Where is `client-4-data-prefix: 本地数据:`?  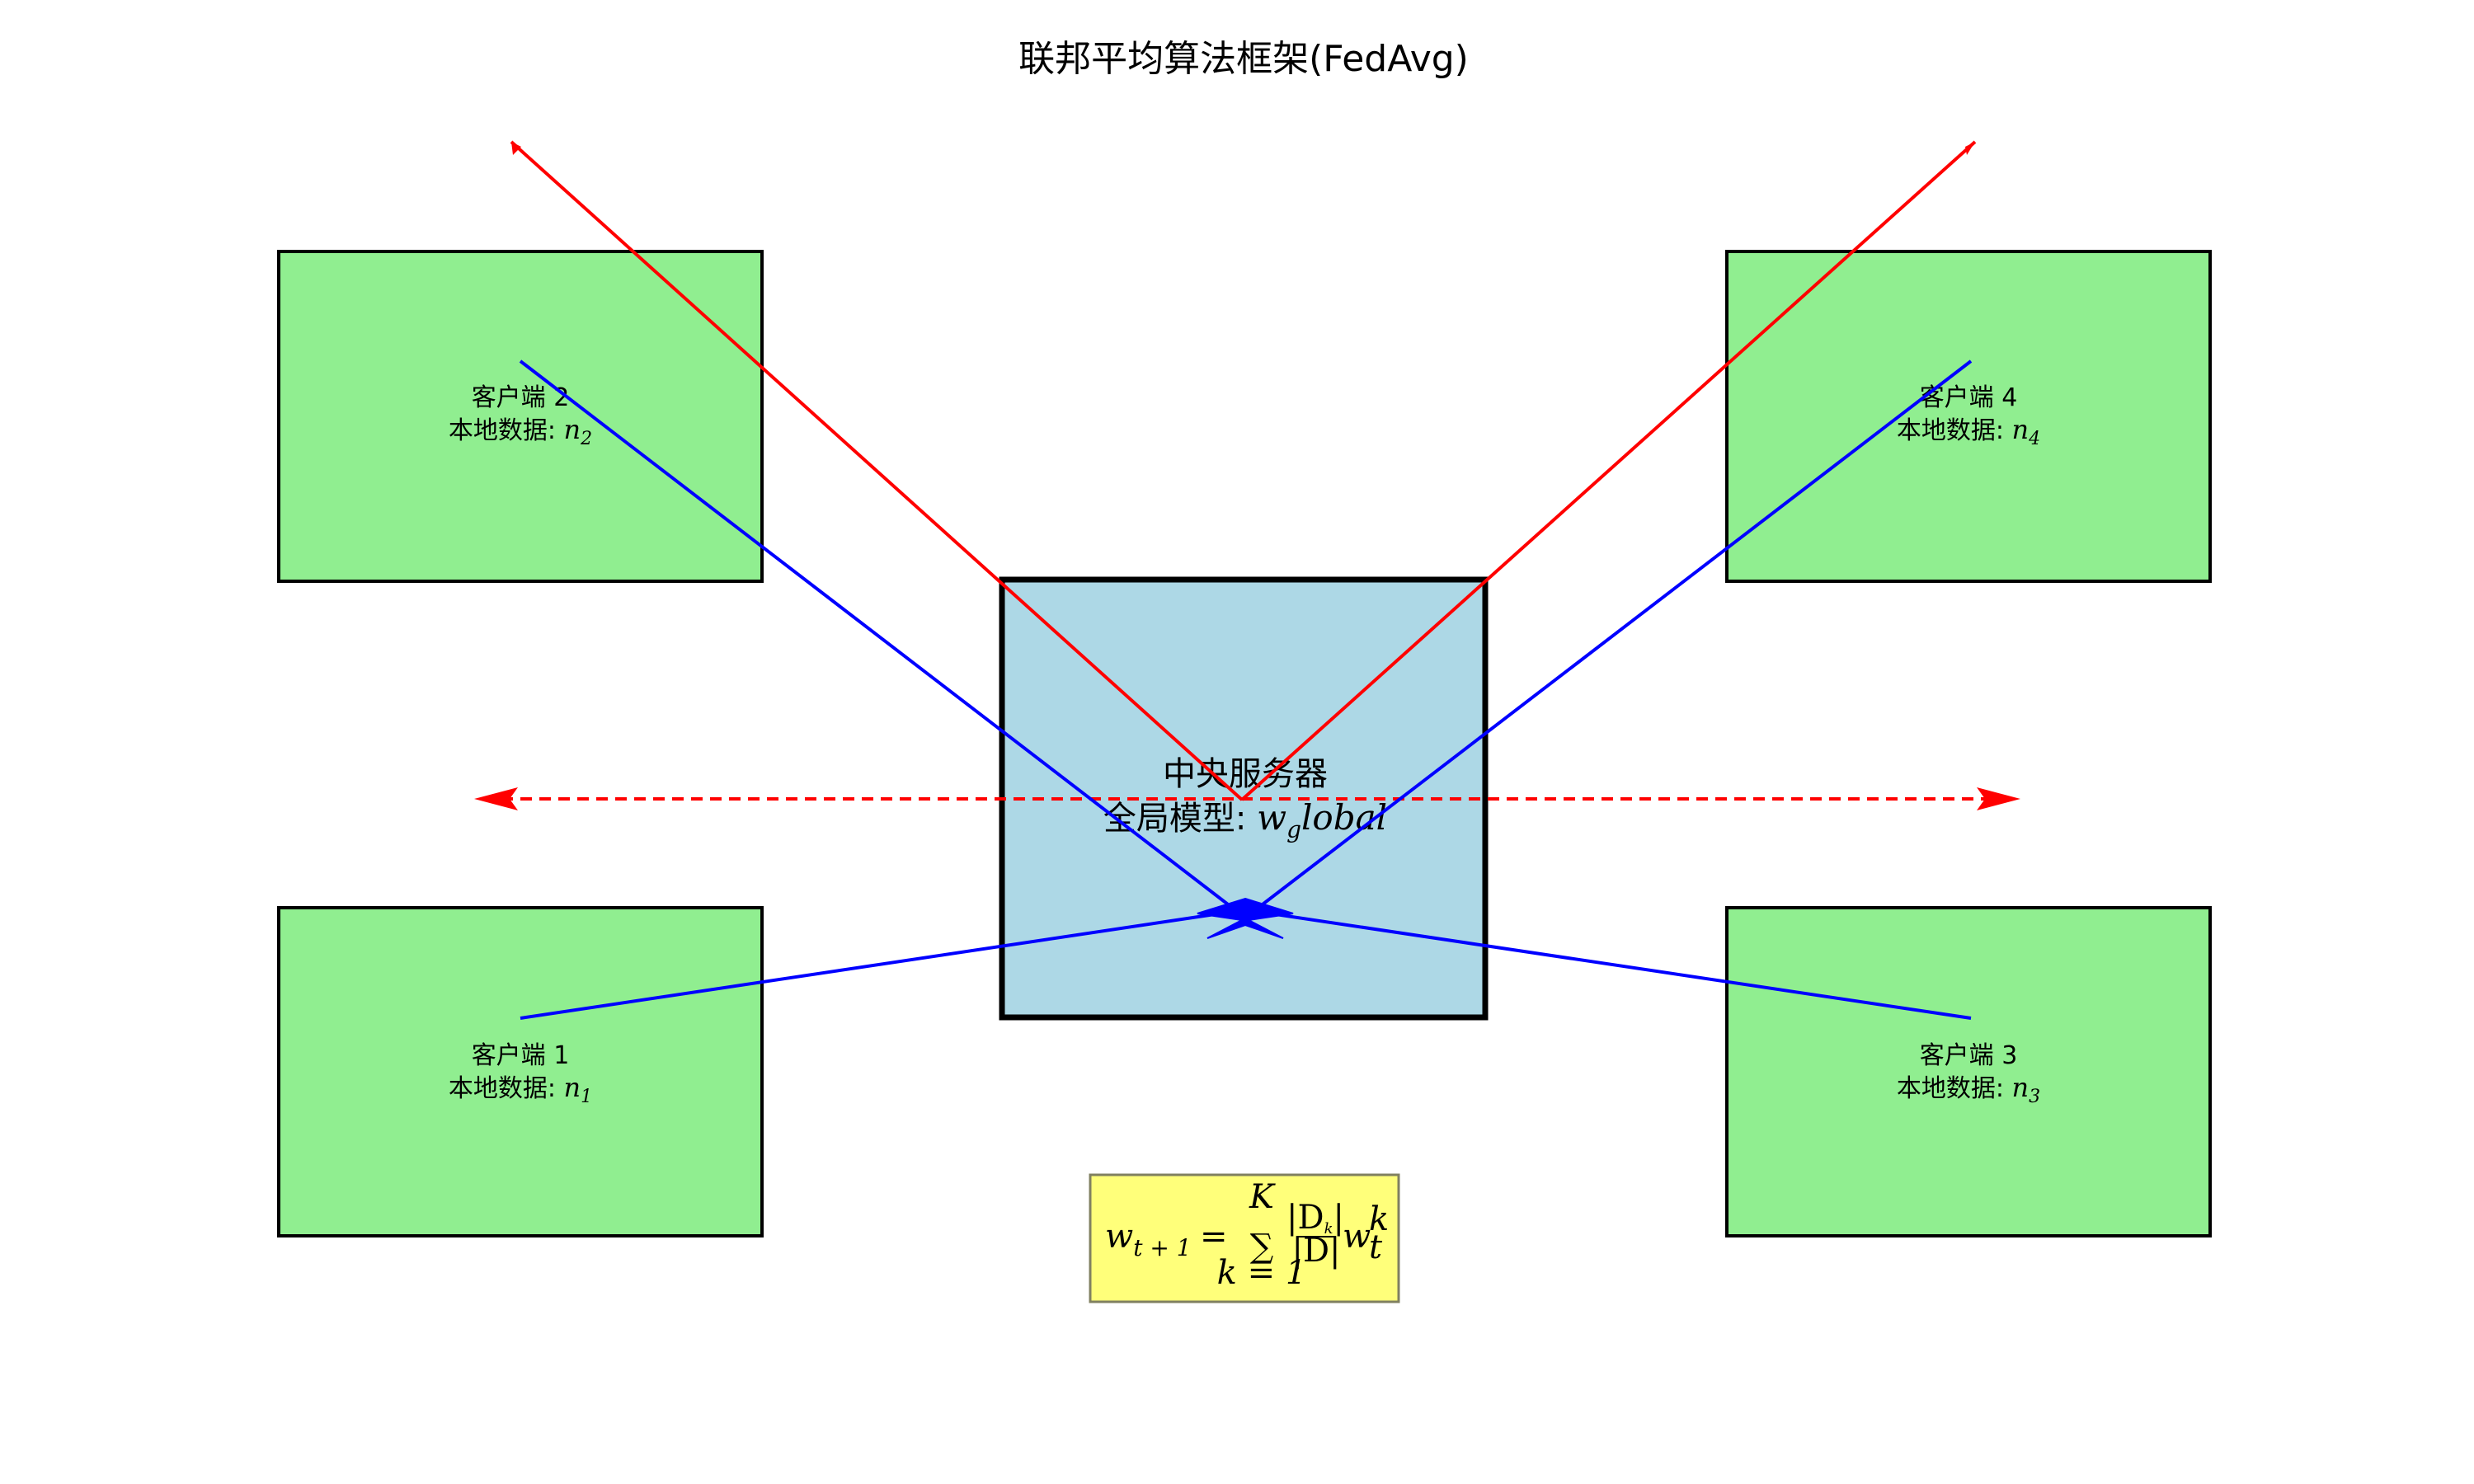 client-4-data-prefix: 本地数据: is located at coordinates (1954, 431).